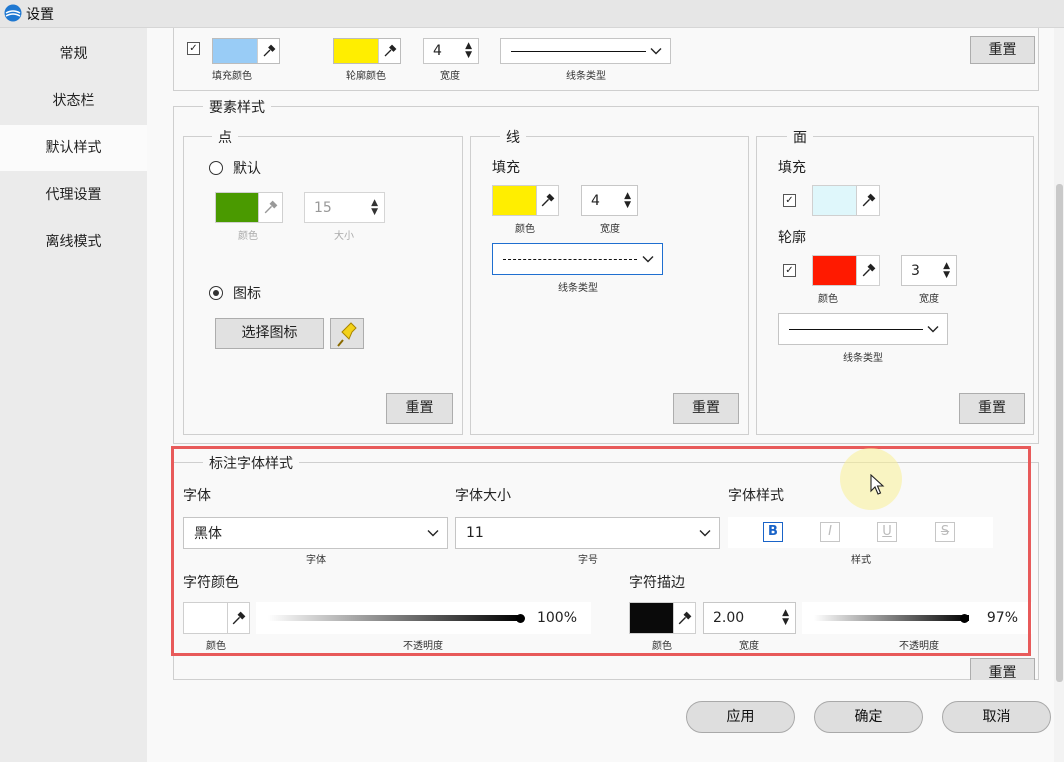  Describe the element at coordinates (419, 408) in the screenshot. I see `point-reset-button: 重置` at that location.